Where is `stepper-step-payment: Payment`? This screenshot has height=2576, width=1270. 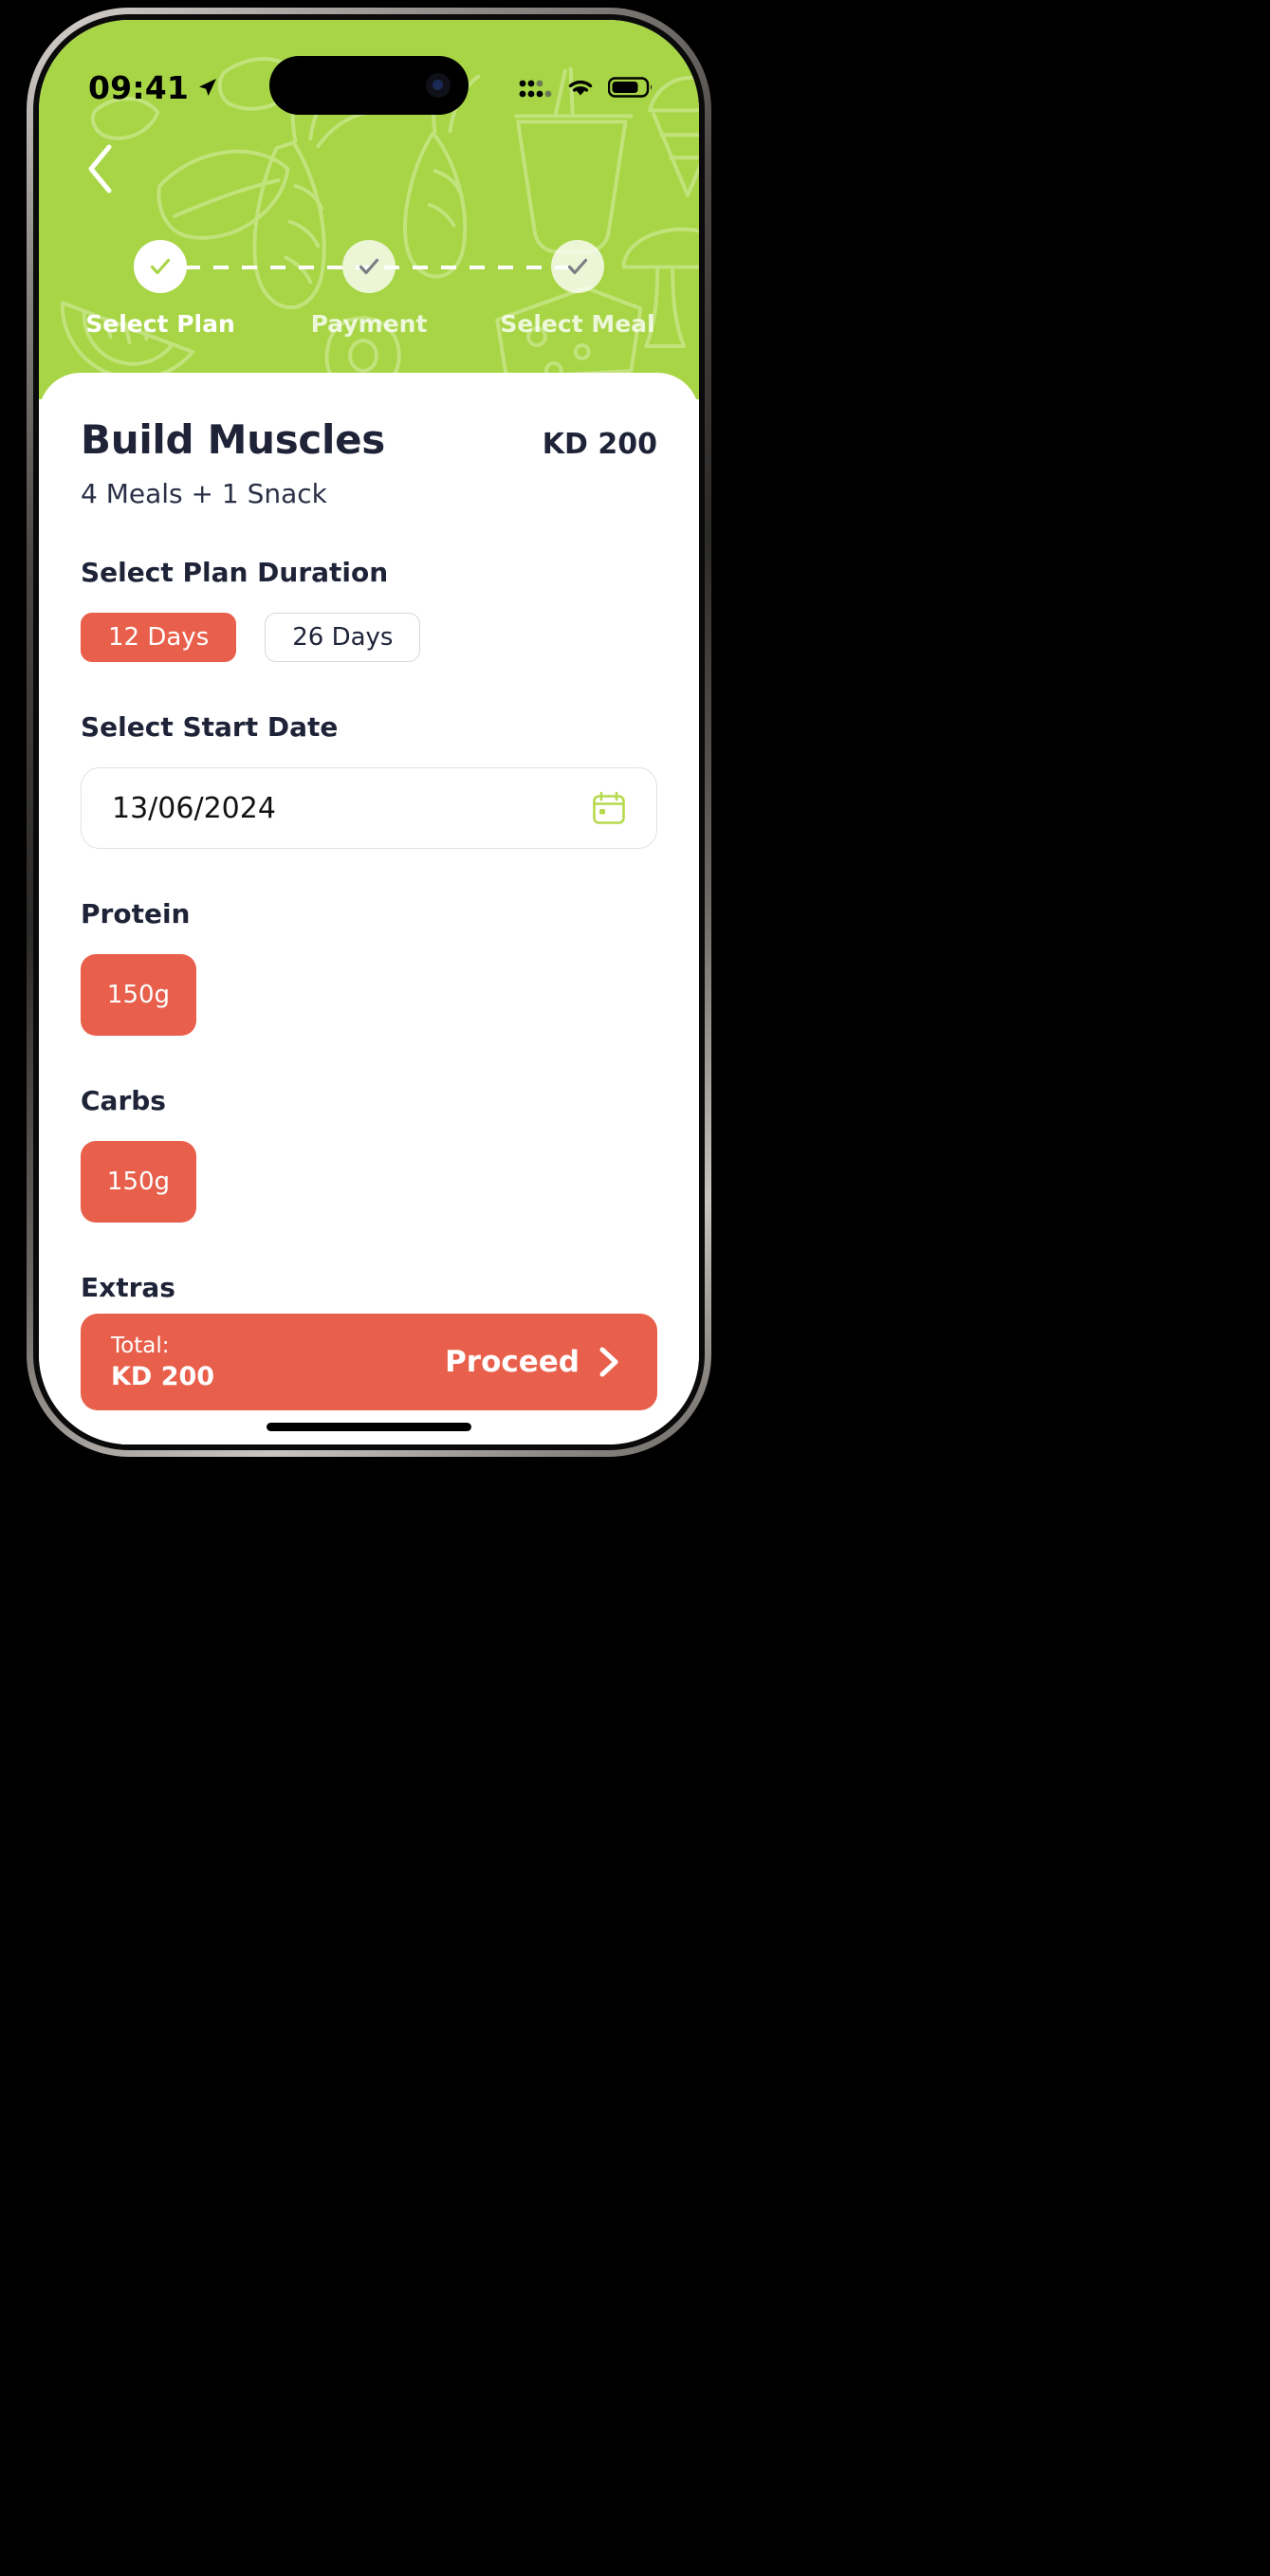 stepper-step-payment: Payment is located at coordinates (369, 289).